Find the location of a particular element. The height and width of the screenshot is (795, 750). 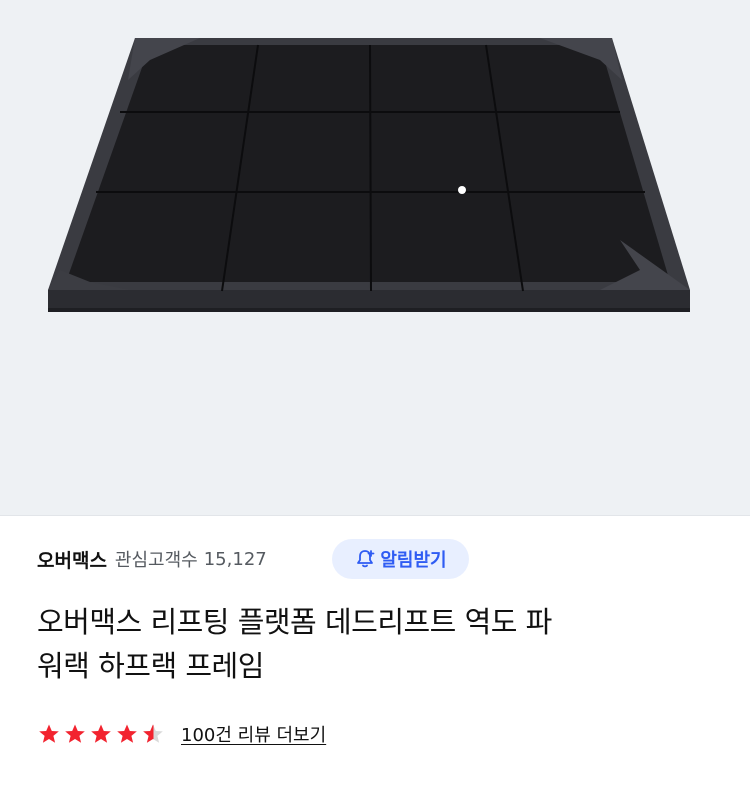

rating-stars is located at coordinates (101, 734).